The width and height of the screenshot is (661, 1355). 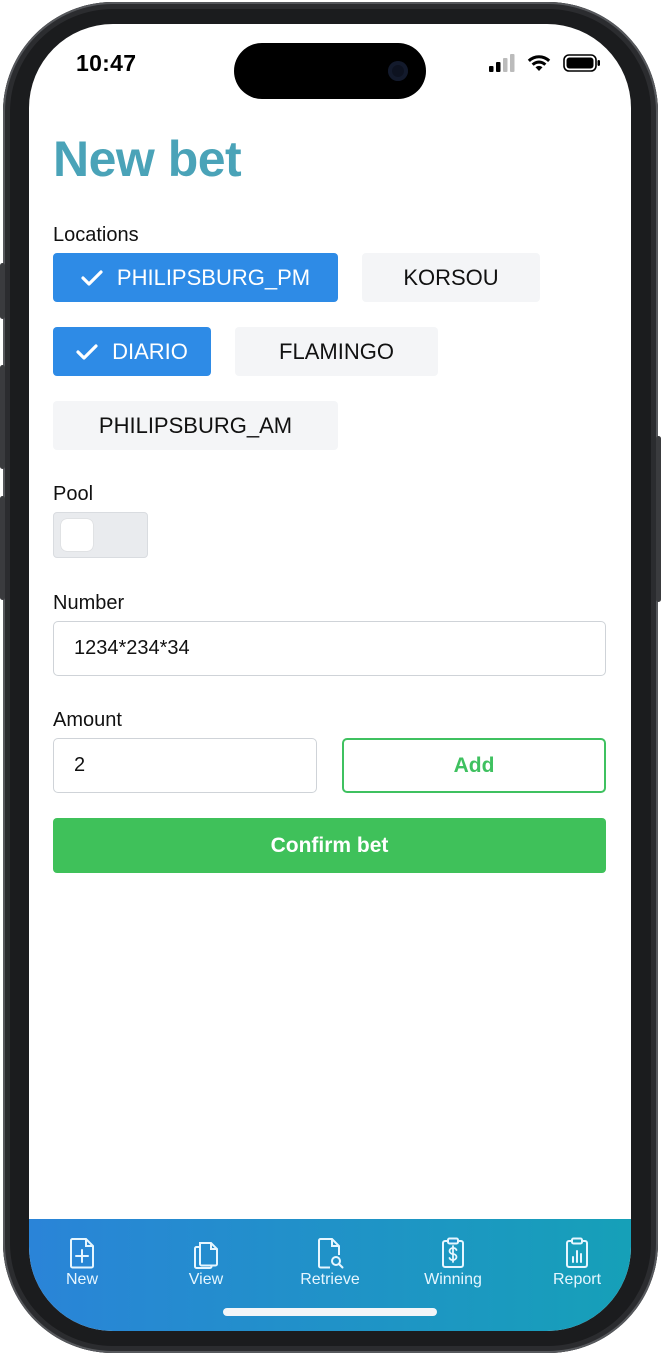 I want to click on cellular-signal-icon, so click(x=502, y=63).